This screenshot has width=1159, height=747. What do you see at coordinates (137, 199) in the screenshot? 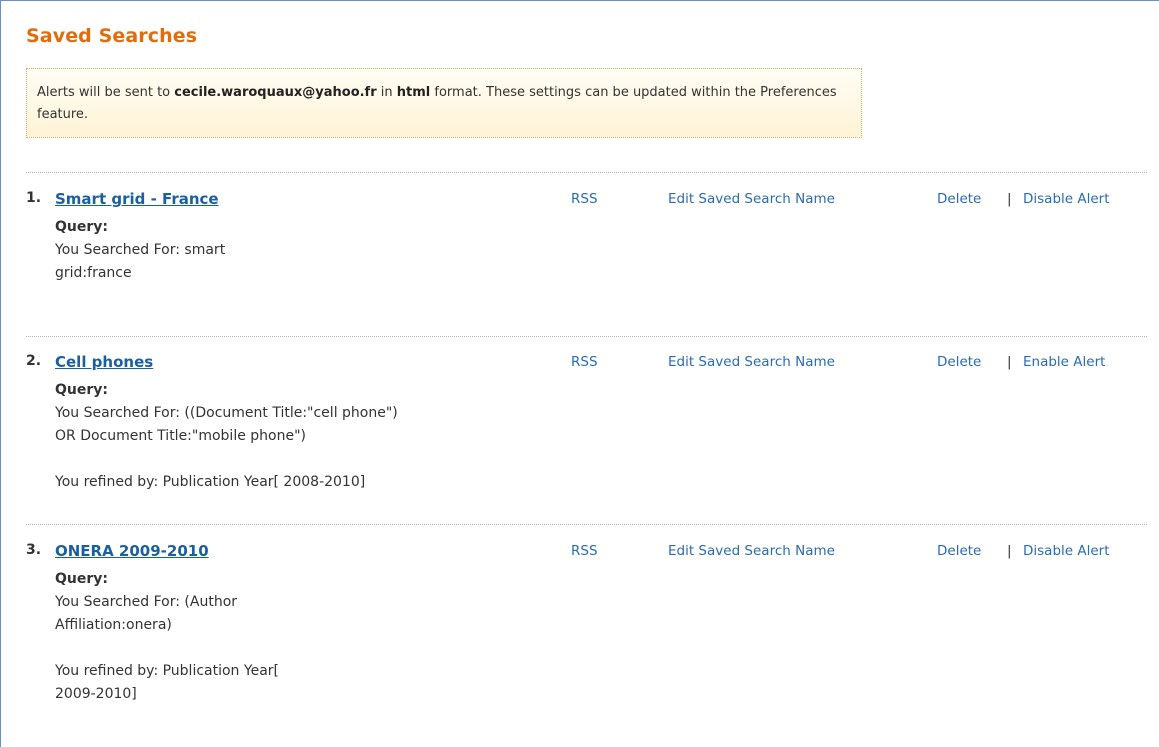
I see `saved-search-name-link: Smart grid - France` at bounding box center [137, 199].